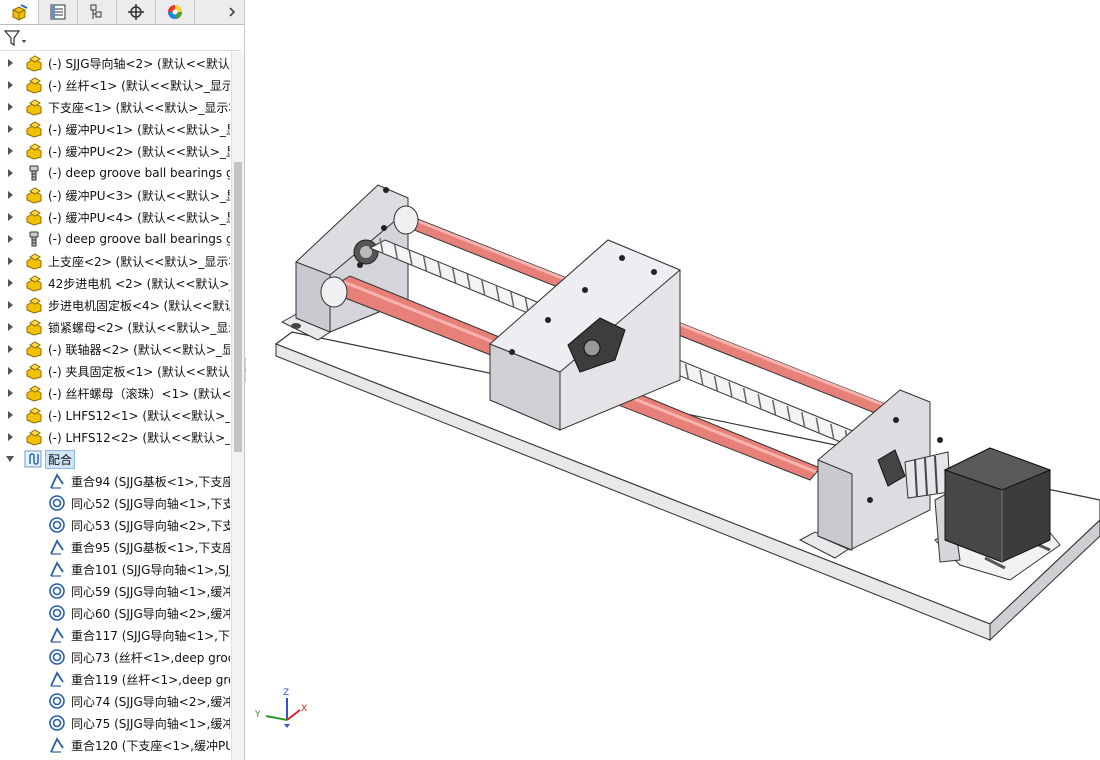 This screenshot has width=1100, height=760. Describe the element at coordinates (238, 307) in the screenshot. I see `scrollbar-thumb` at that location.